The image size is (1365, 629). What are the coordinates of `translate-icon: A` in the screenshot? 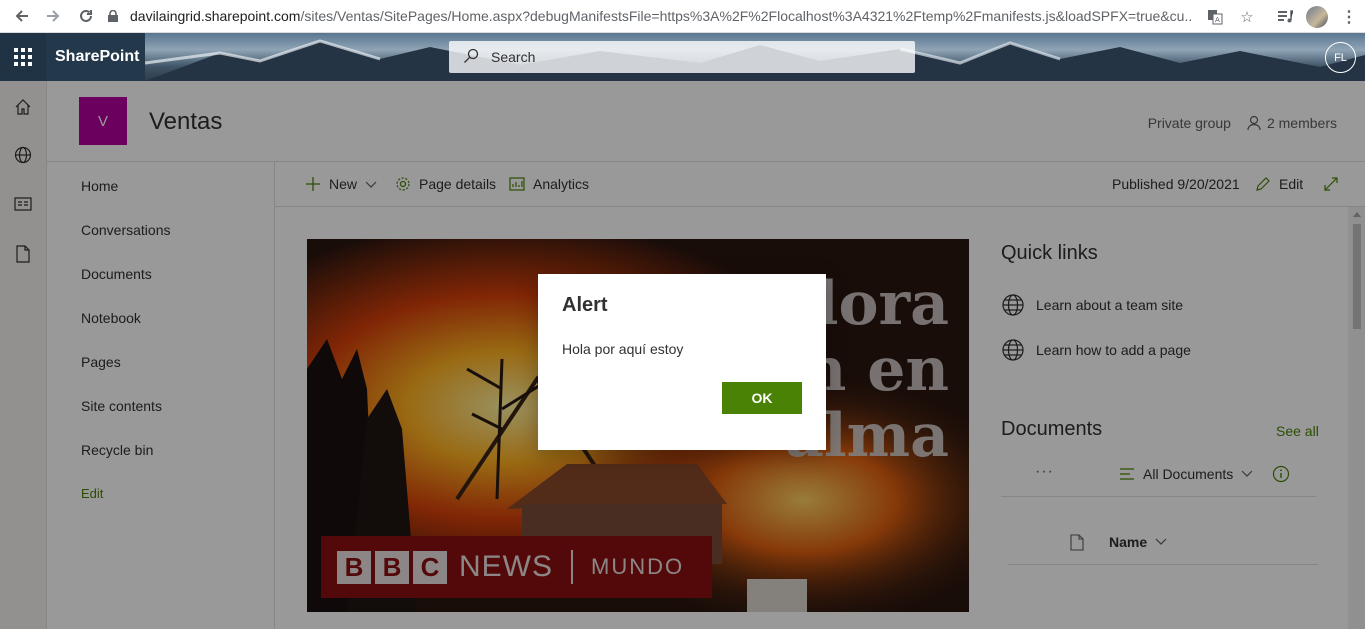 It's located at (1215, 17).